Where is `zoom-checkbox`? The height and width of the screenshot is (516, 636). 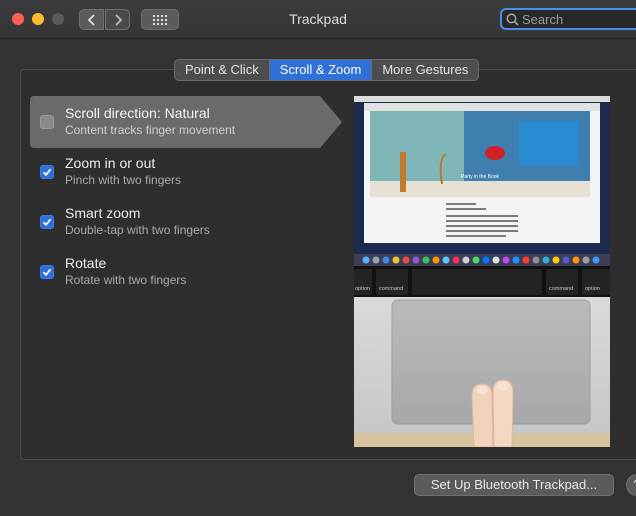
zoom-checkbox is located at coordinates (47, 172).